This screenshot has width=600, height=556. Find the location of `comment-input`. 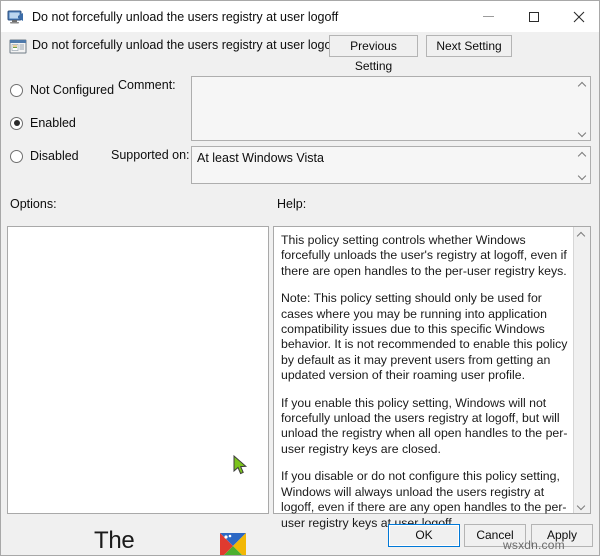

comment-input is located at coordinates (391, 108).